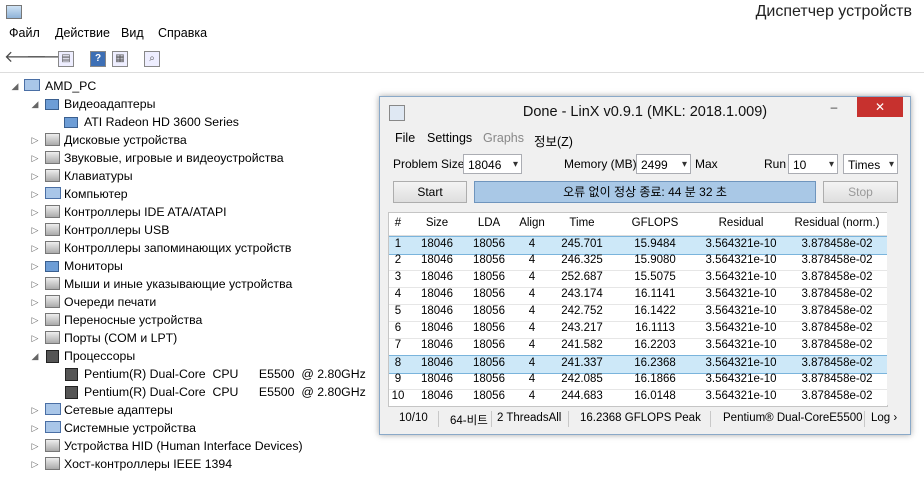  I want to click on minimize-button: –, so click(834, 107).